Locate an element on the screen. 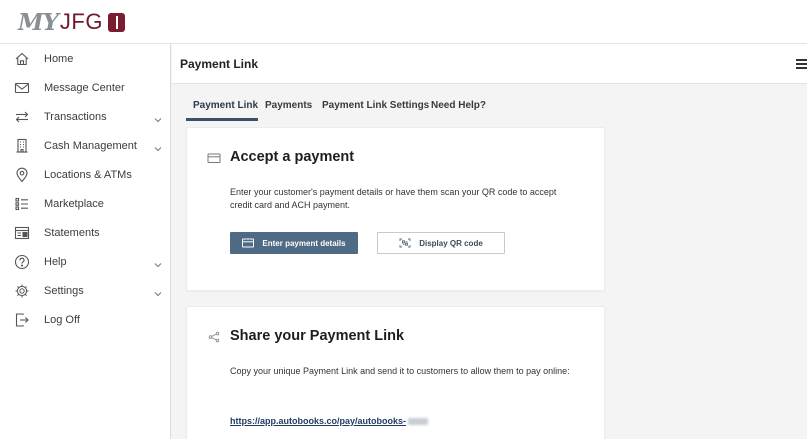 The height and width of the screenshot is (439, 807). sidebar-item-label: Transactions is located at coordinates (75, 116).